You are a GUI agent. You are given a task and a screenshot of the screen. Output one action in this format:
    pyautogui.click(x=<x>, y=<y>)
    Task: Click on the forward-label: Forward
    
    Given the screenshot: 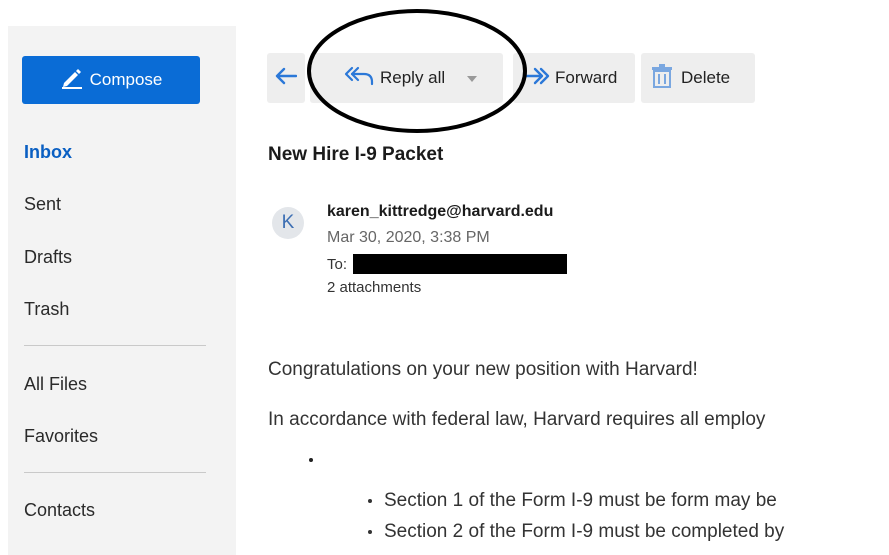 What is the action you would take?
    pyautogui.click(x=586, y=77)
    